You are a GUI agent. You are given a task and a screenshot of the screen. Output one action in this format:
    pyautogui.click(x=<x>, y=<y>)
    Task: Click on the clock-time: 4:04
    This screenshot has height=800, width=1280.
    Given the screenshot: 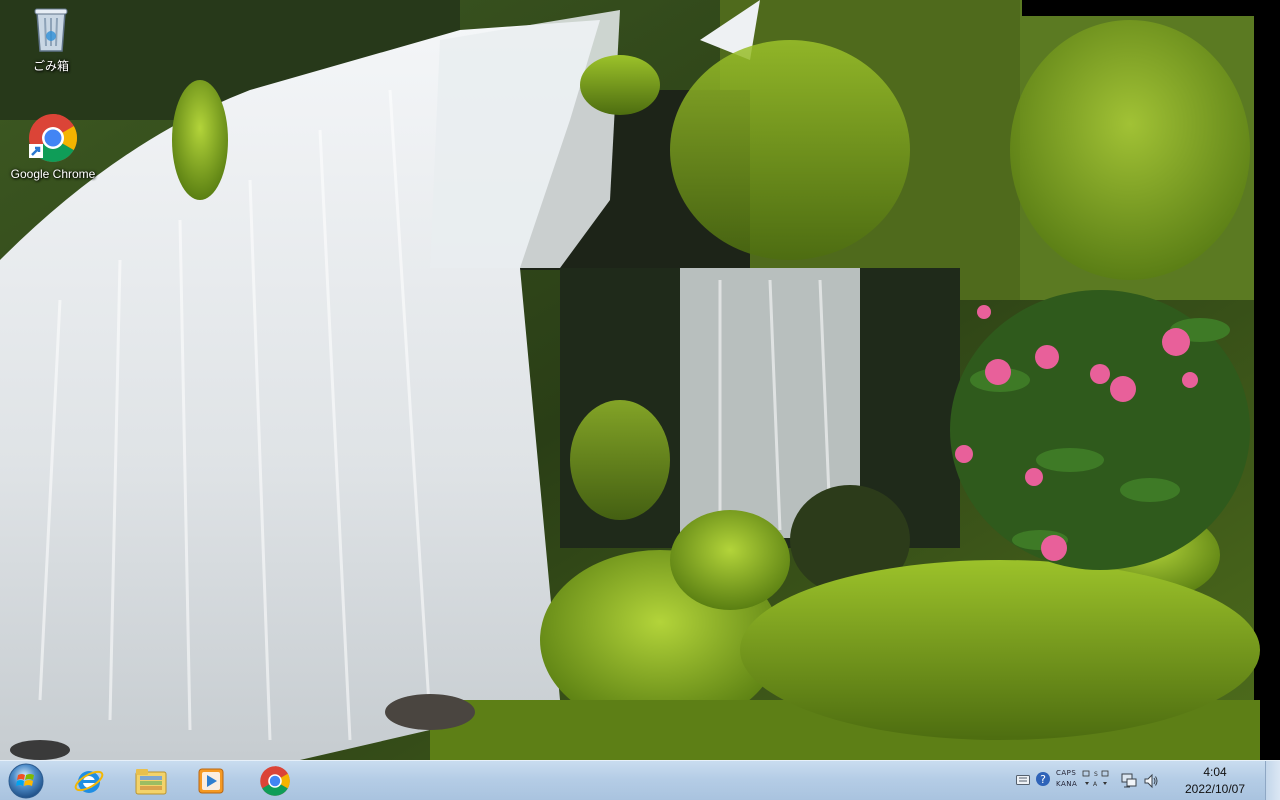 What is the action you would take?
    pyautogui.click(x=1215, y=772)
    